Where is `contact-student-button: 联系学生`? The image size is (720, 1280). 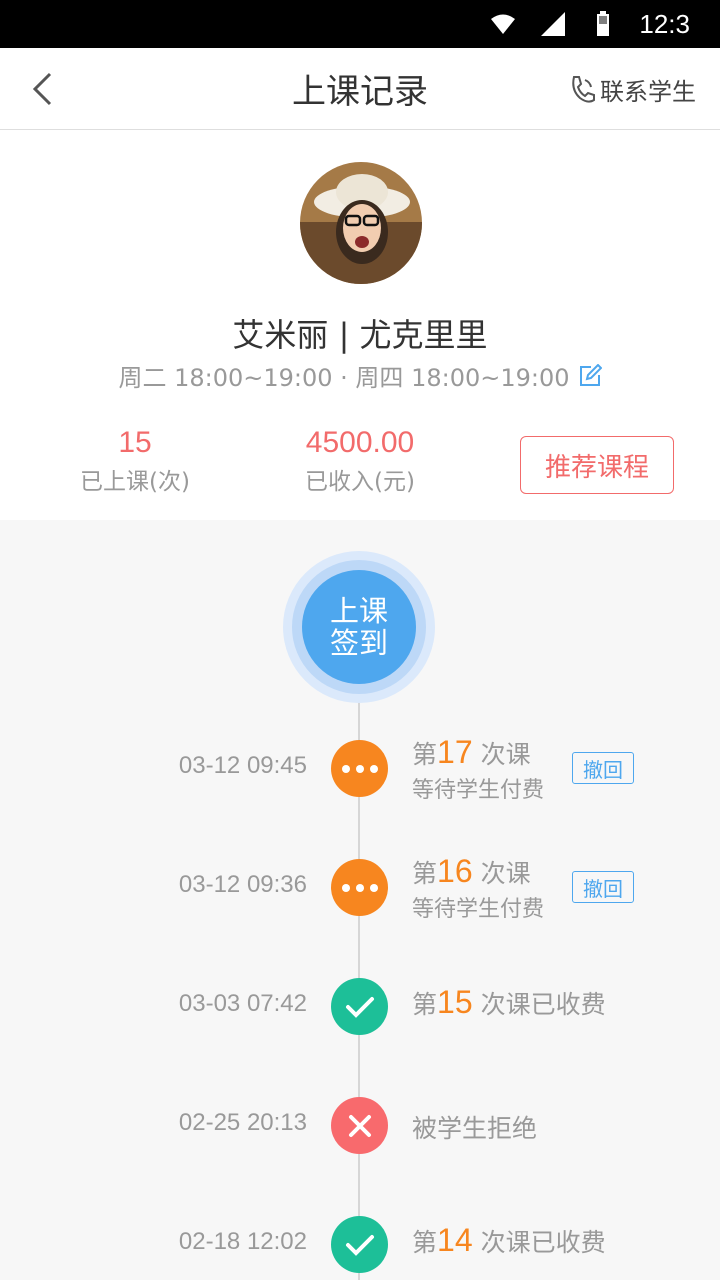 contact-student-button: 联系学生 is located at coordinates (632, 89).